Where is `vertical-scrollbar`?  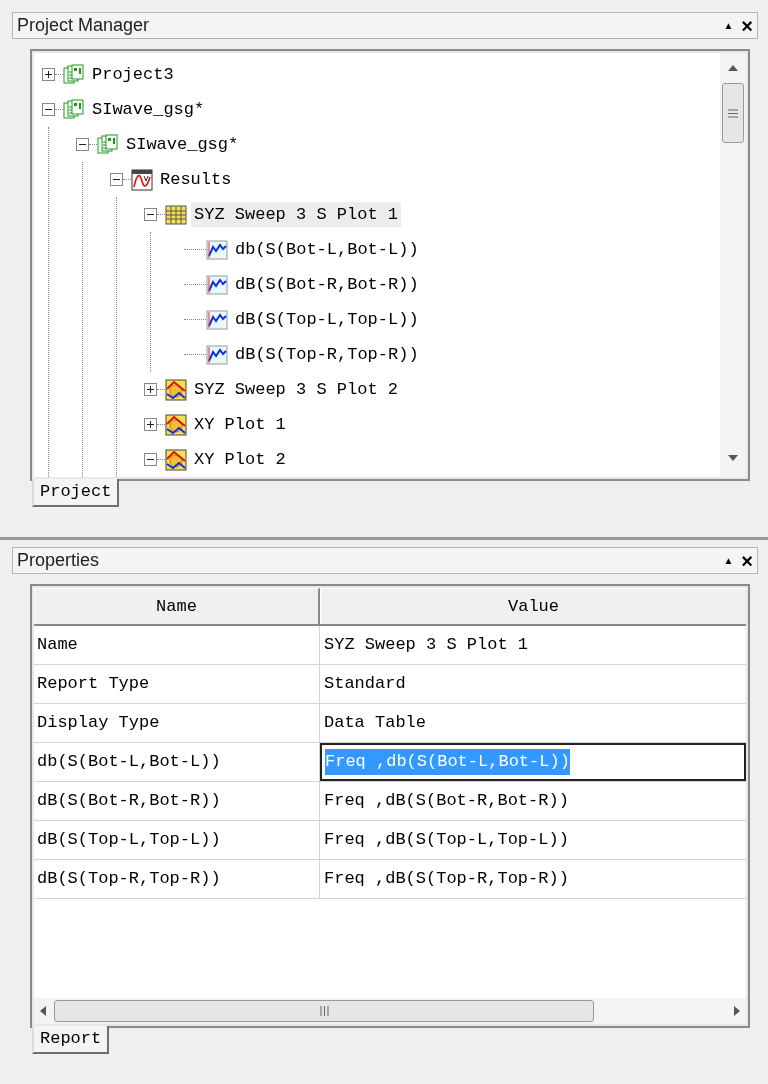 vertical-scrollbar is located at coordinates (733, 265).